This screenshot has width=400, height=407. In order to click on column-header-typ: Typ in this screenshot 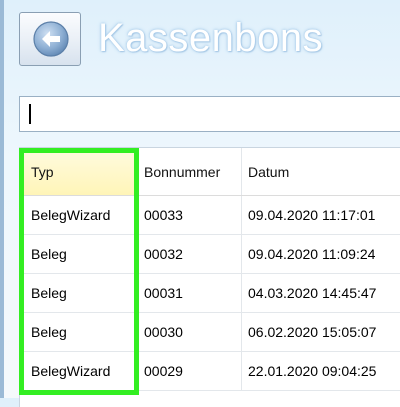, I will do `click(79, 171)`.